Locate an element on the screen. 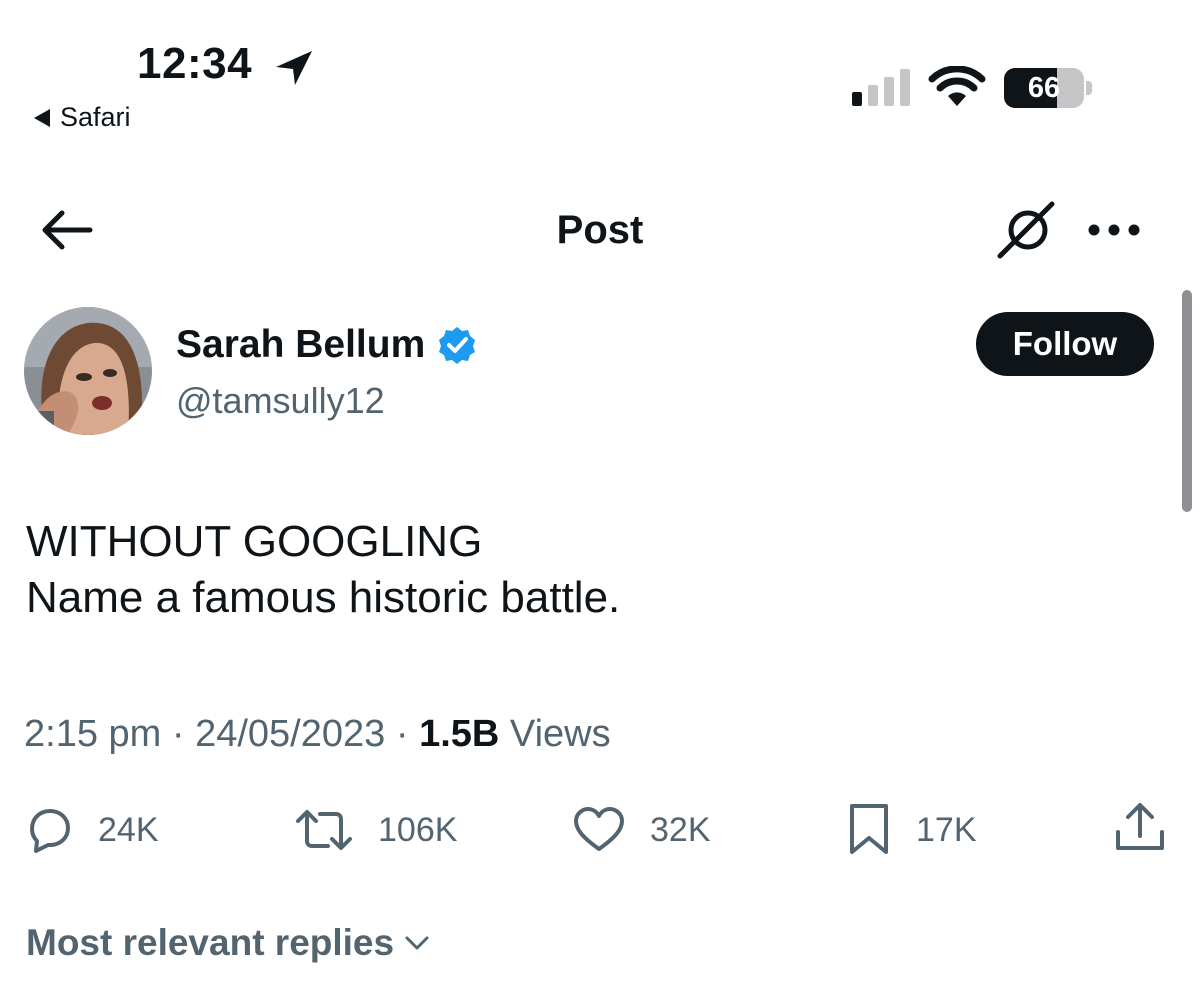 The image size is (1200, 1001). bookmark-icon is located at coordinates (869, 829).